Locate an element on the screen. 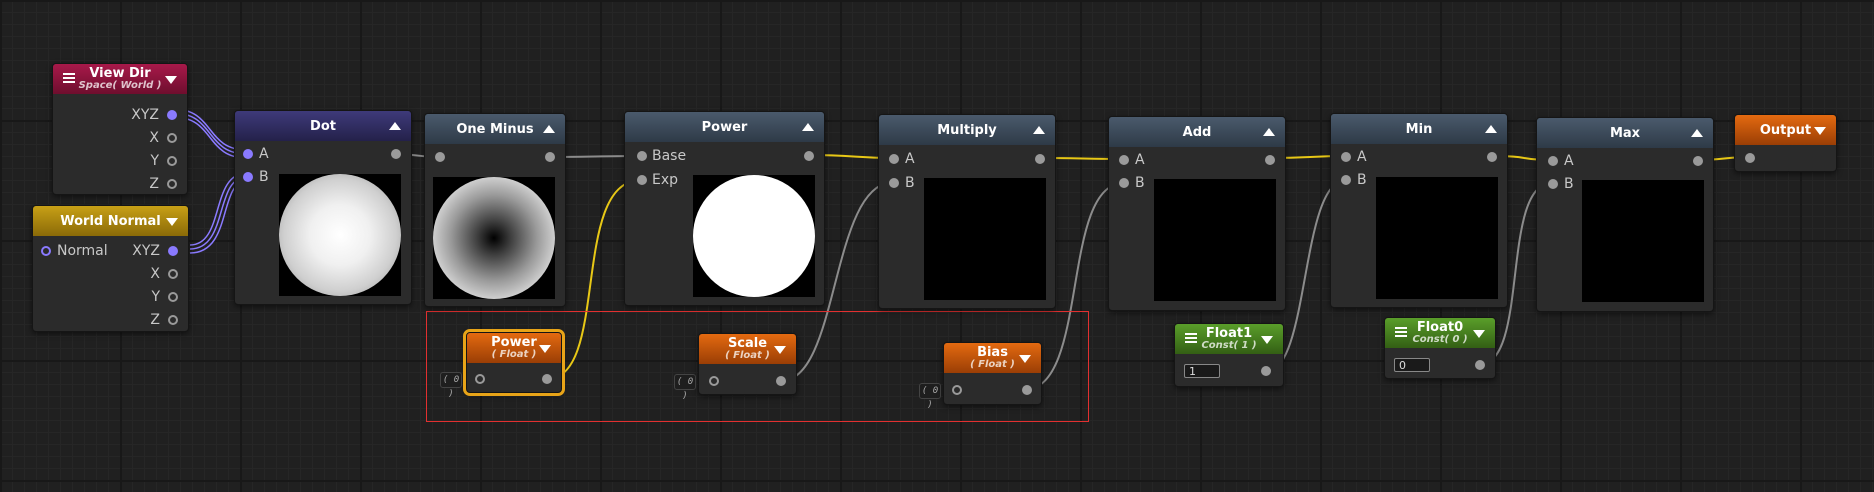 The width and height of the screenshot is (1874, 492). node-header: One Minus is located at coordinates (495, 129).